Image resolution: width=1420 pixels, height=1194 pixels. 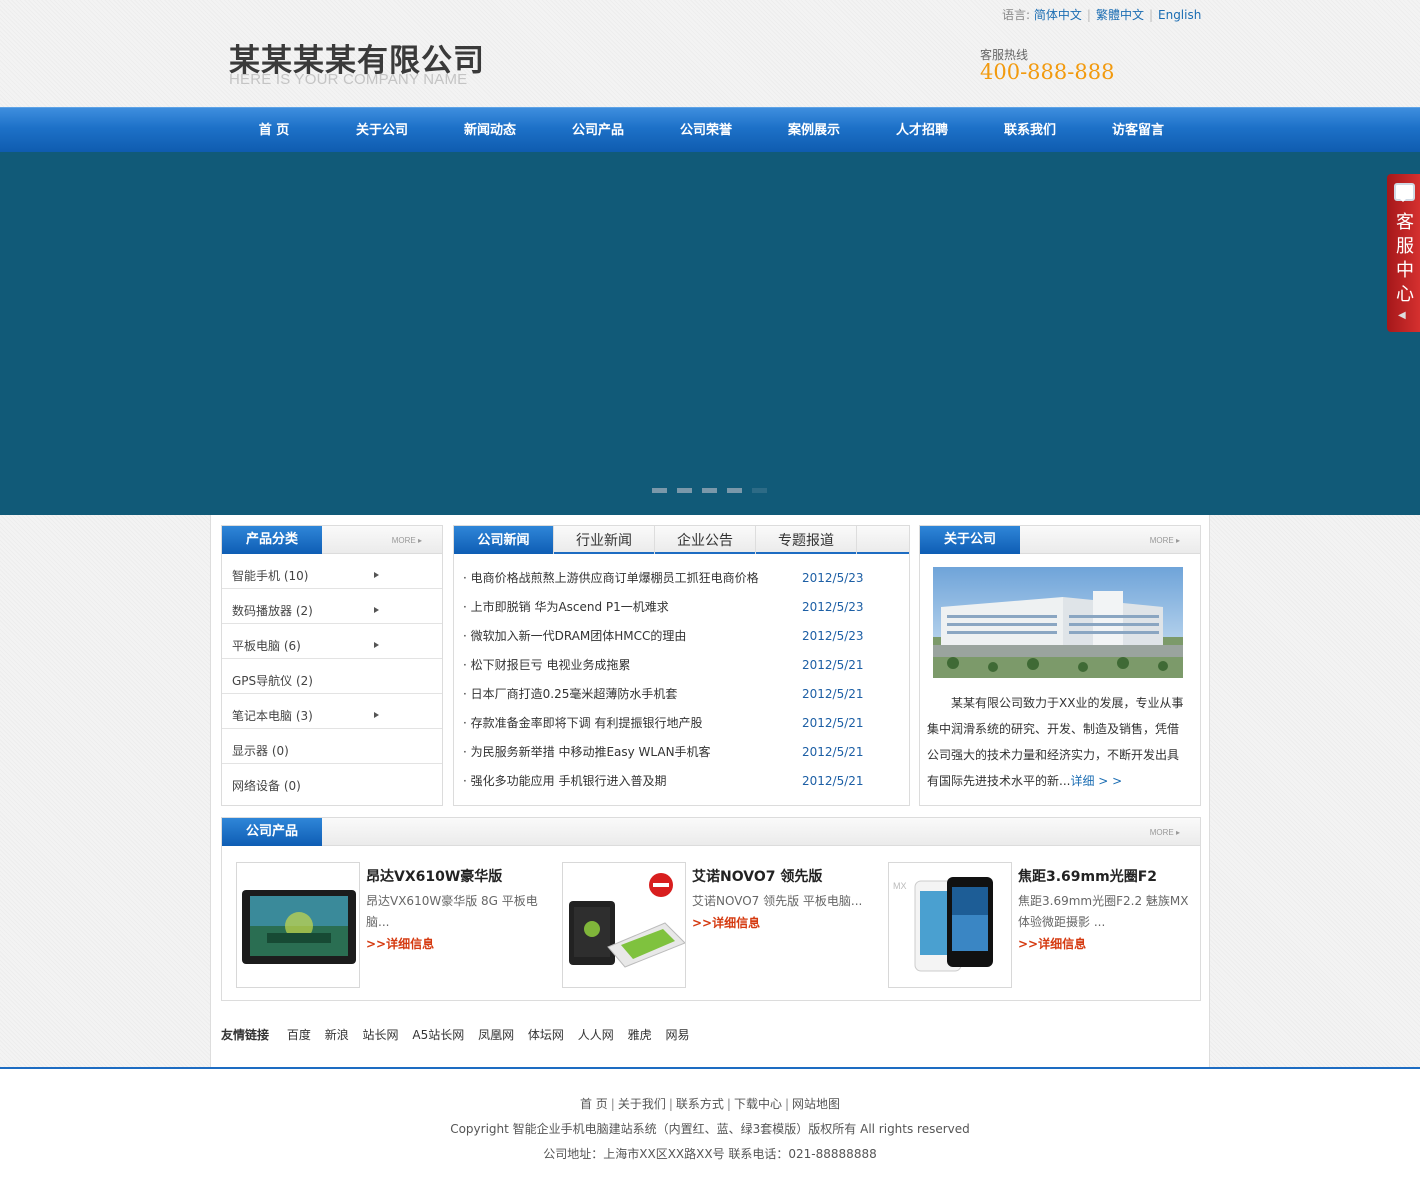 I want to click on products-more-link: MORE ▸, so click(x=1165, y=832).